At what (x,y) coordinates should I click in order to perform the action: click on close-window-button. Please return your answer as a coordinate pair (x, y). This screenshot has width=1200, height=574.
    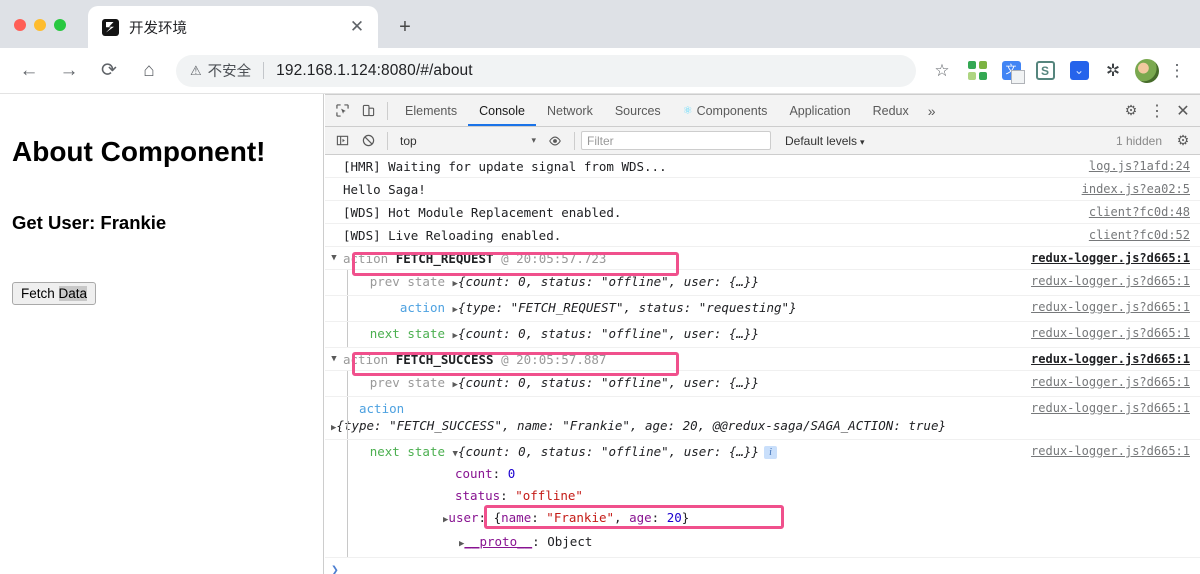
    Looking at the image, I should click on (20, 25).